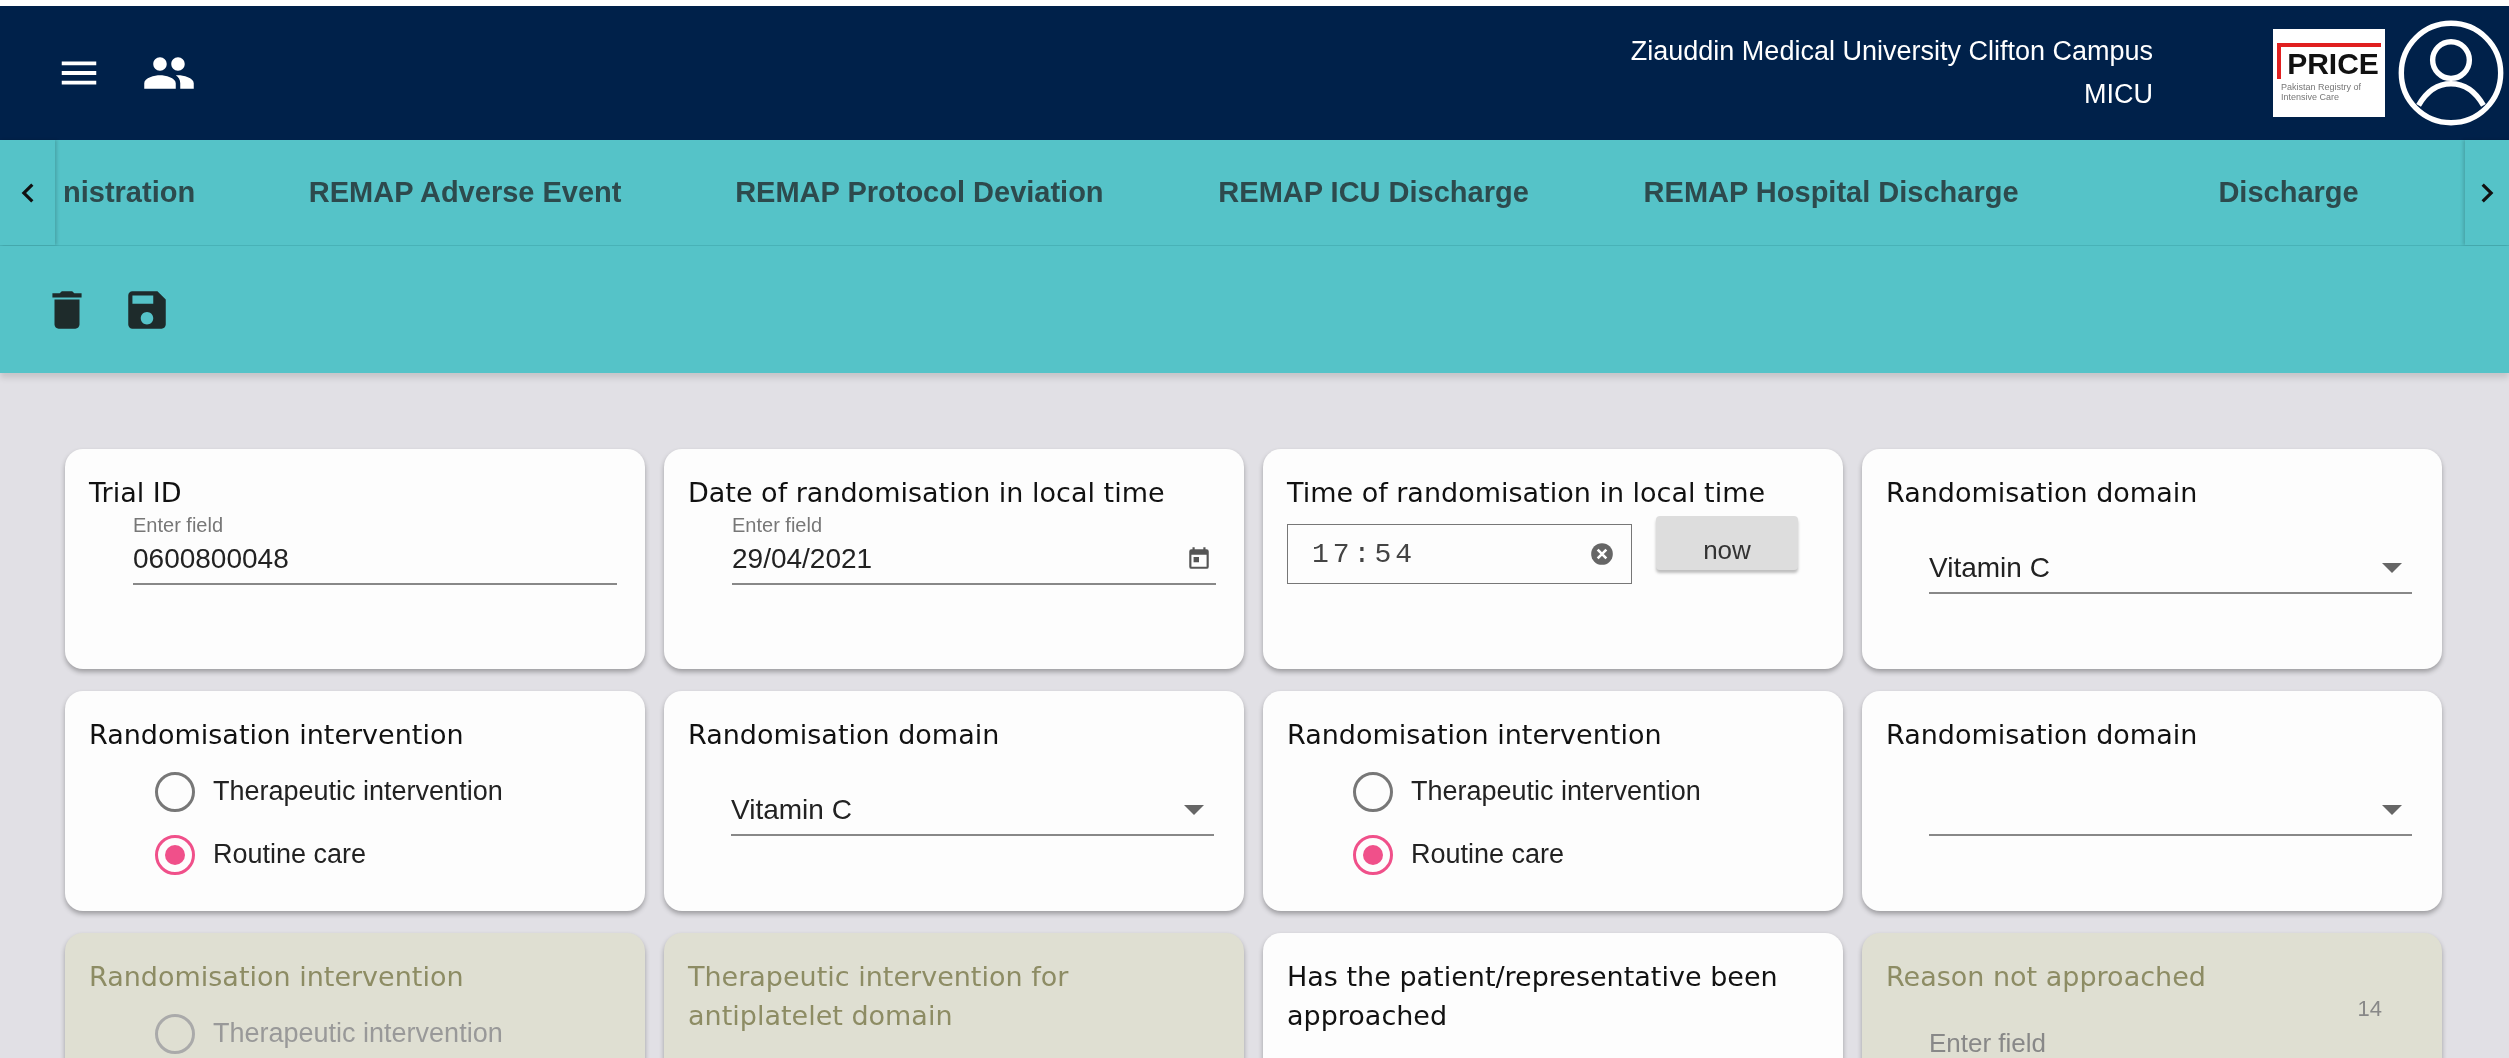 The width and height of the screenshot is (2509, 1058). I want to click on clear-icon, so click(1602, 554).